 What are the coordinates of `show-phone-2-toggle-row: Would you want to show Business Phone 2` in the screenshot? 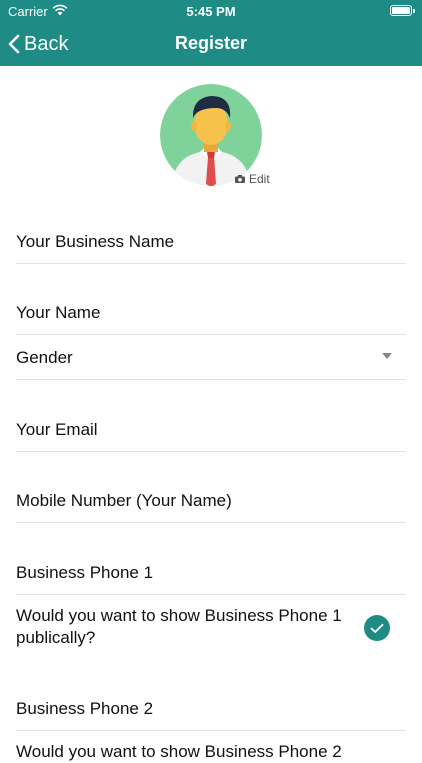 It's located at (211, 752).